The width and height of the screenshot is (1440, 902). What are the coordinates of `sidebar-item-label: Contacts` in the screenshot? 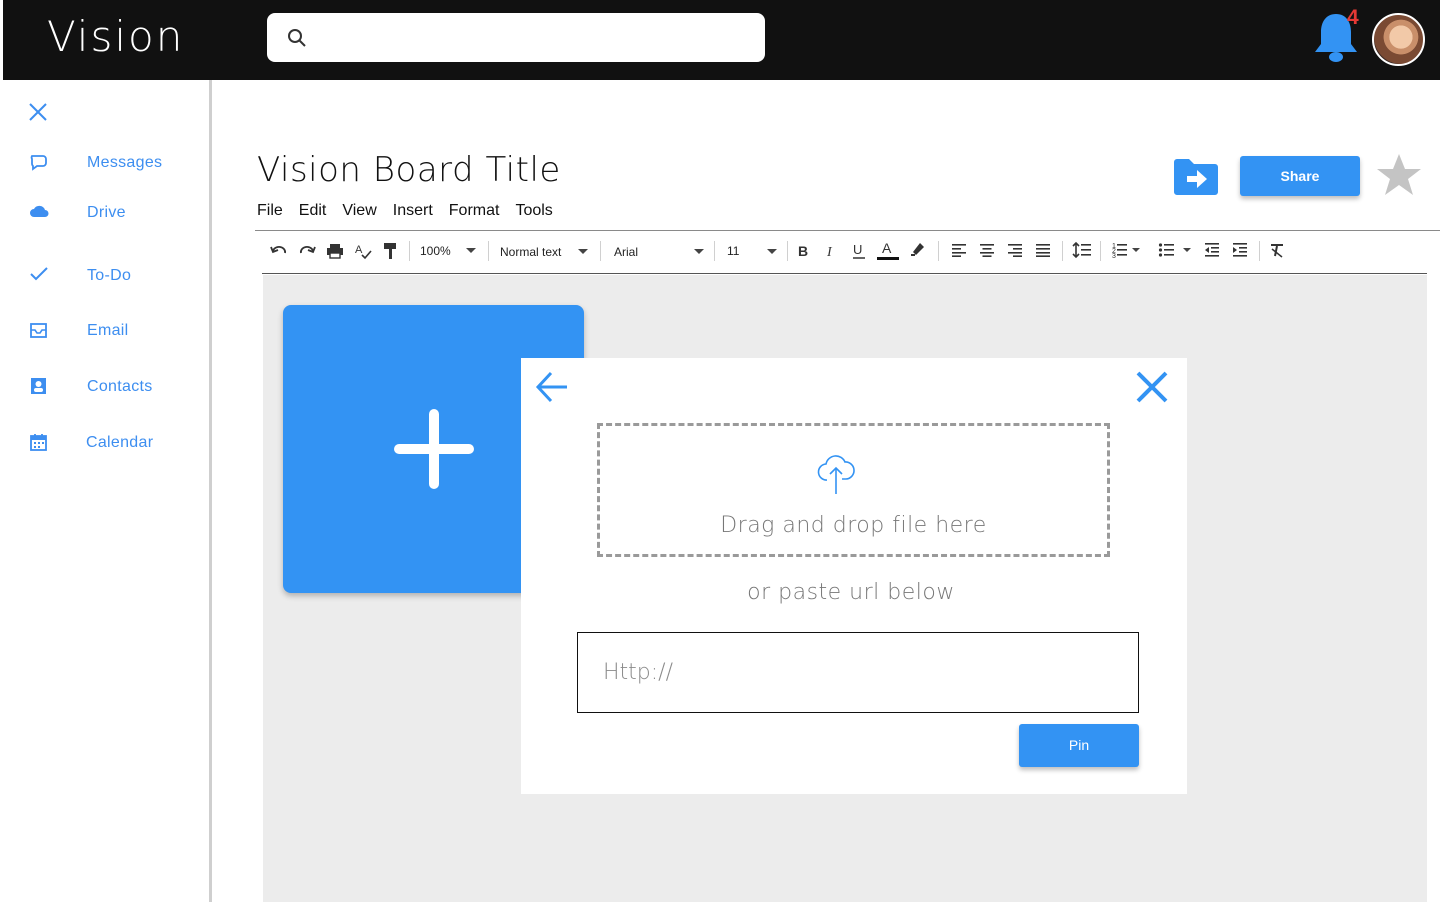 It's located at (120, 386).